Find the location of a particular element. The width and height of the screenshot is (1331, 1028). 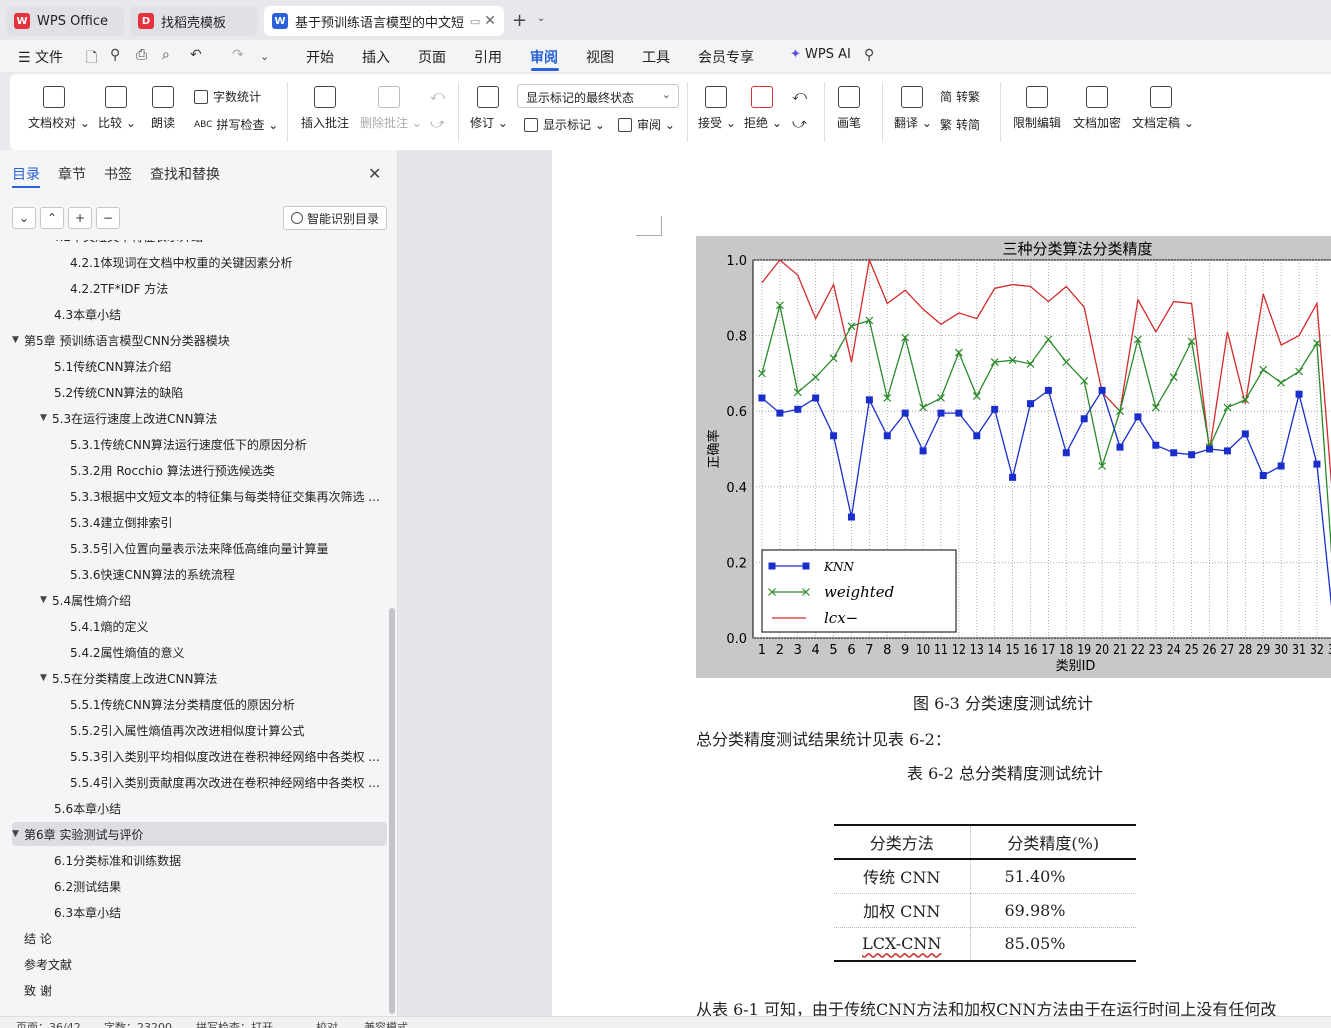

search-icon: ⚲ is located at coordinates (869, 55).